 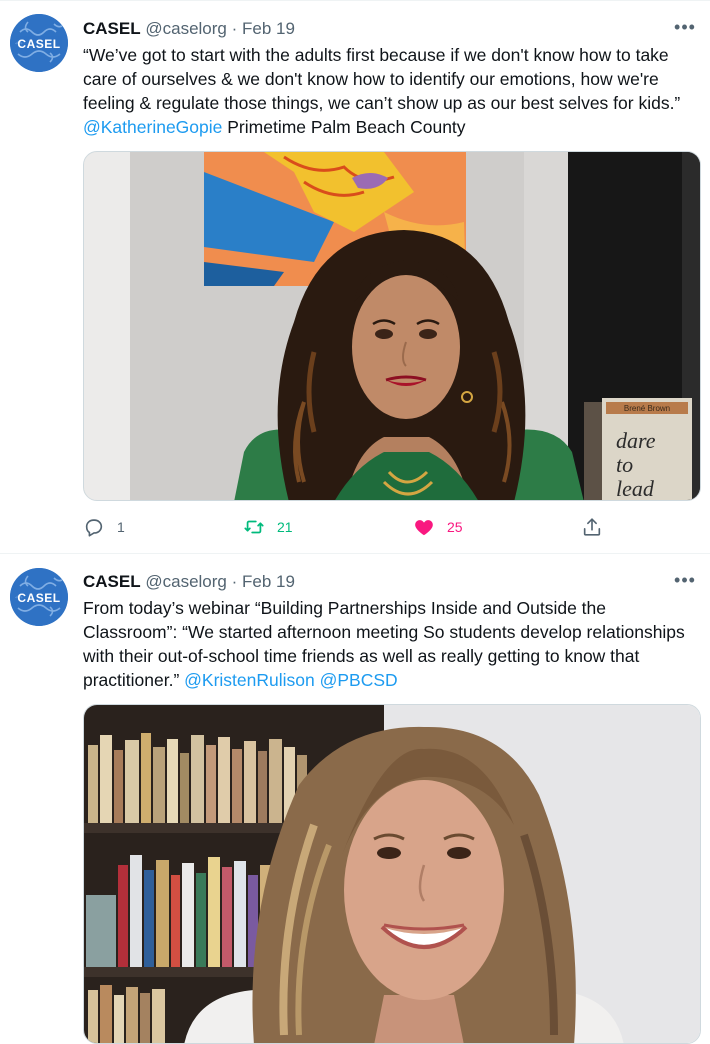 What do you see at coordinates (647, 408) in the screenshot?
I see `book-author: Brené Brown` at bounding box center [647, 408].